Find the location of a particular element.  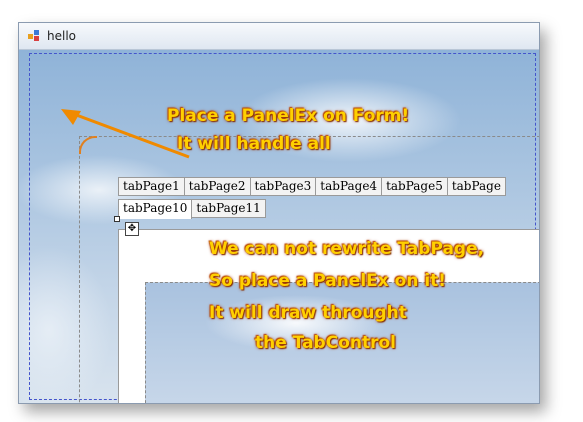

annotation-form-line2: It will handle all is located at coordinates (254, 144).